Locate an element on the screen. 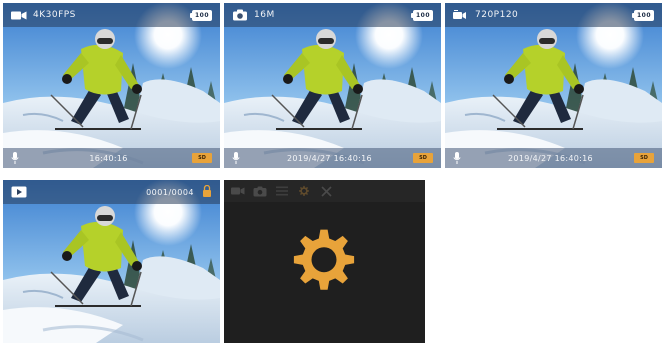 The height and width of the screenshot is (343, 663). protected-file-icon is located at coordinates (207, 192).